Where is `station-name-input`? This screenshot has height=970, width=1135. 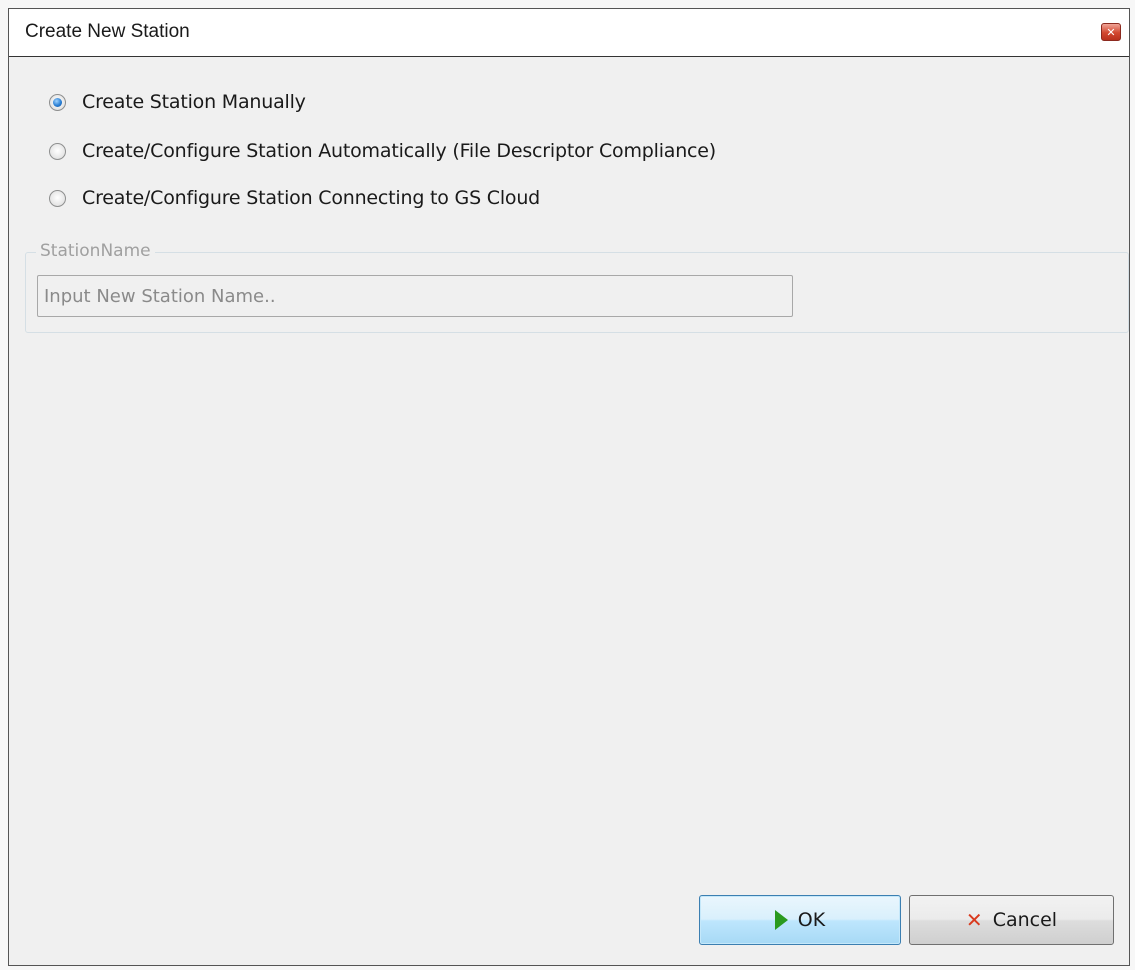
station-name-input is located at coordinates (415, 296).